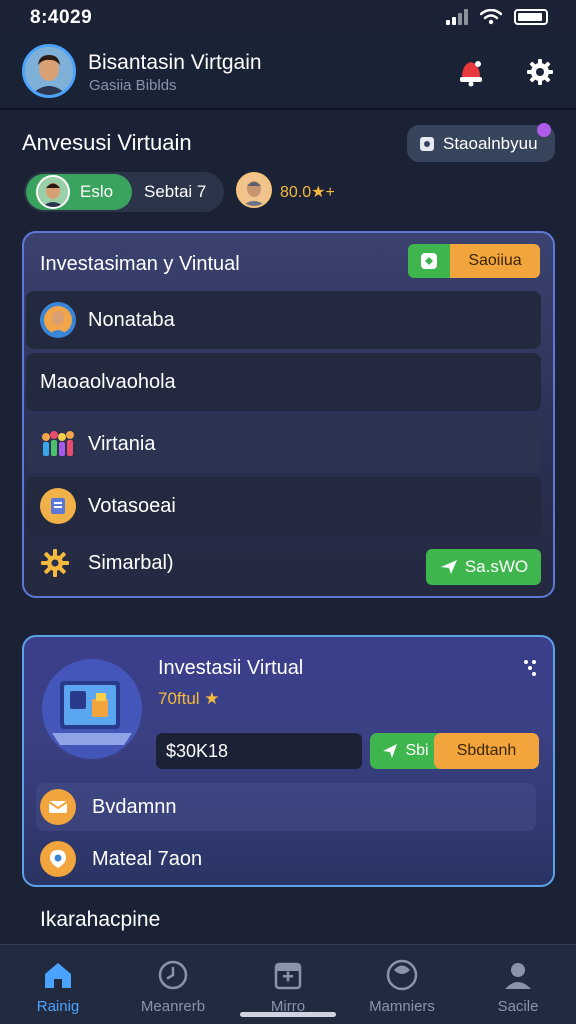 The height and width of the screenshot is (1024, 576). Describe the element at coordinates (429, 261) in the screenshot. I see `cube-icon` at that location.